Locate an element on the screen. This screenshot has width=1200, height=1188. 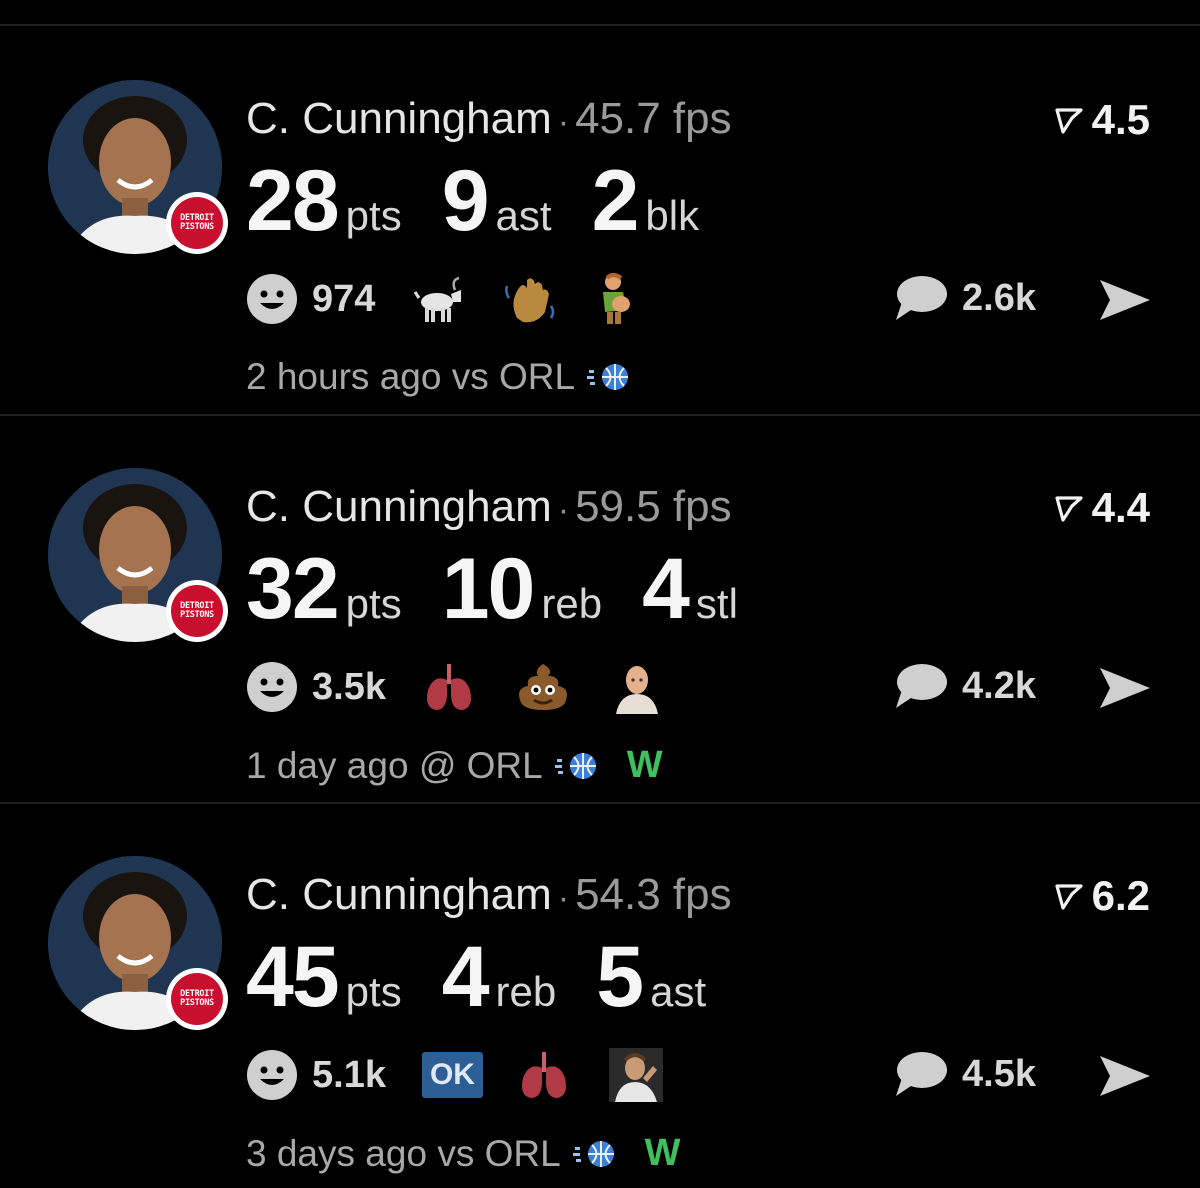
rating: 4.4 is located at coordinates (1102, 508).